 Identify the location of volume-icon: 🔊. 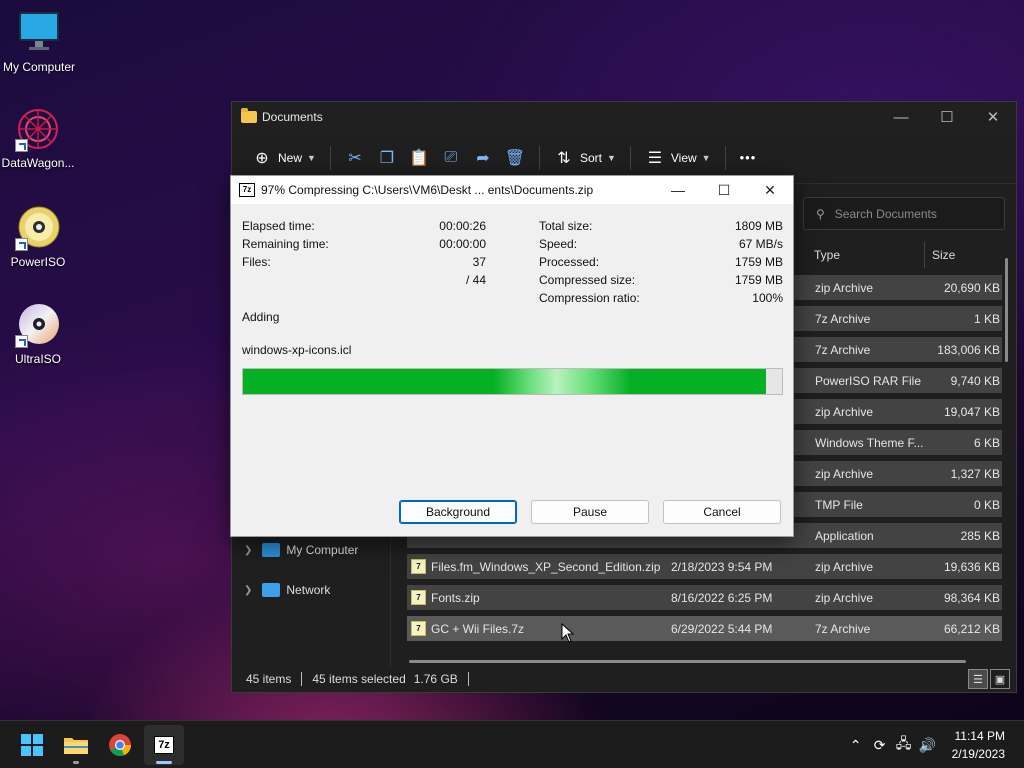
(928, 745).